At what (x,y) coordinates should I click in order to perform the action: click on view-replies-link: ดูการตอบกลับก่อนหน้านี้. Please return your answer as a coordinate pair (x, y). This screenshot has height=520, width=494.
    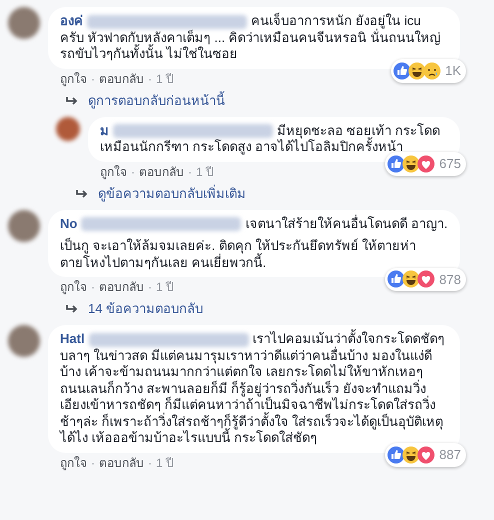
    Looking at the image, I should click on (156, 100).